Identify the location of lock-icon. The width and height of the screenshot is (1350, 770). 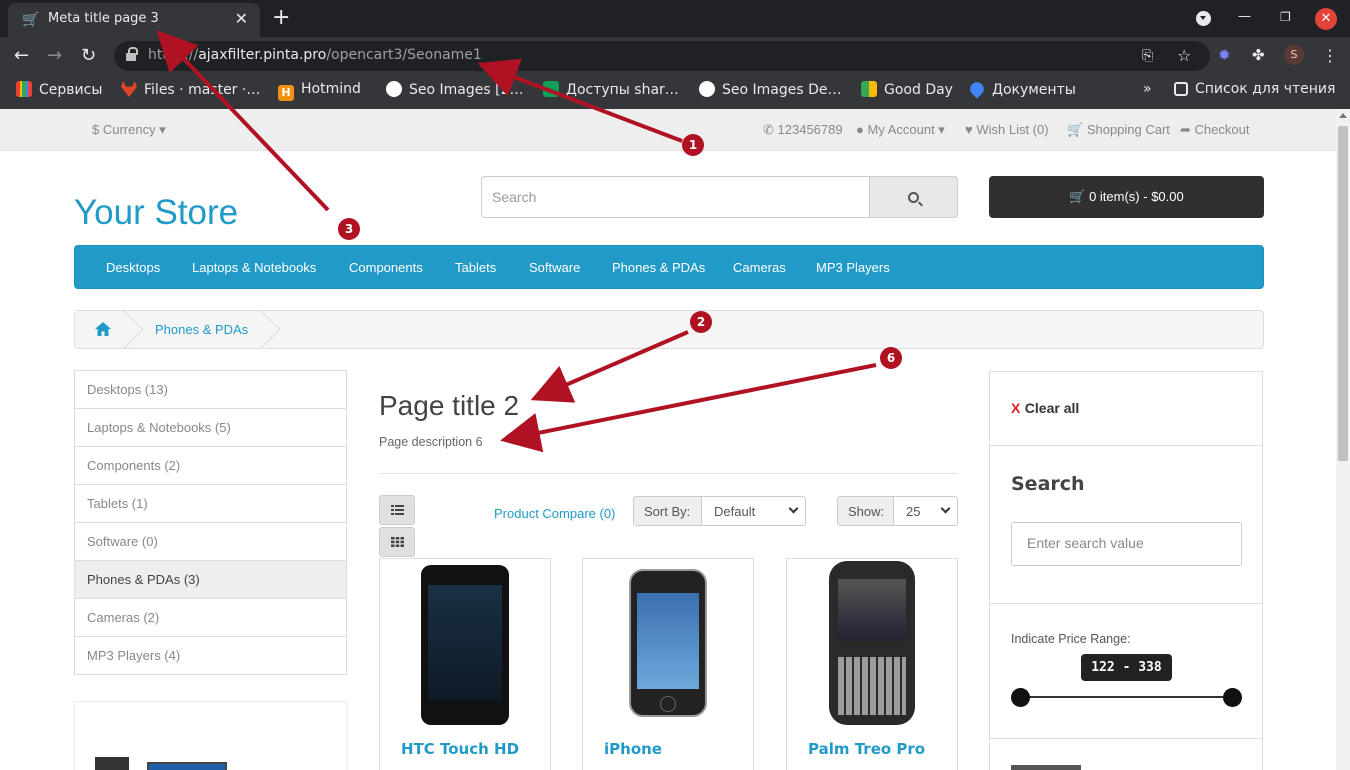
(132, 54).